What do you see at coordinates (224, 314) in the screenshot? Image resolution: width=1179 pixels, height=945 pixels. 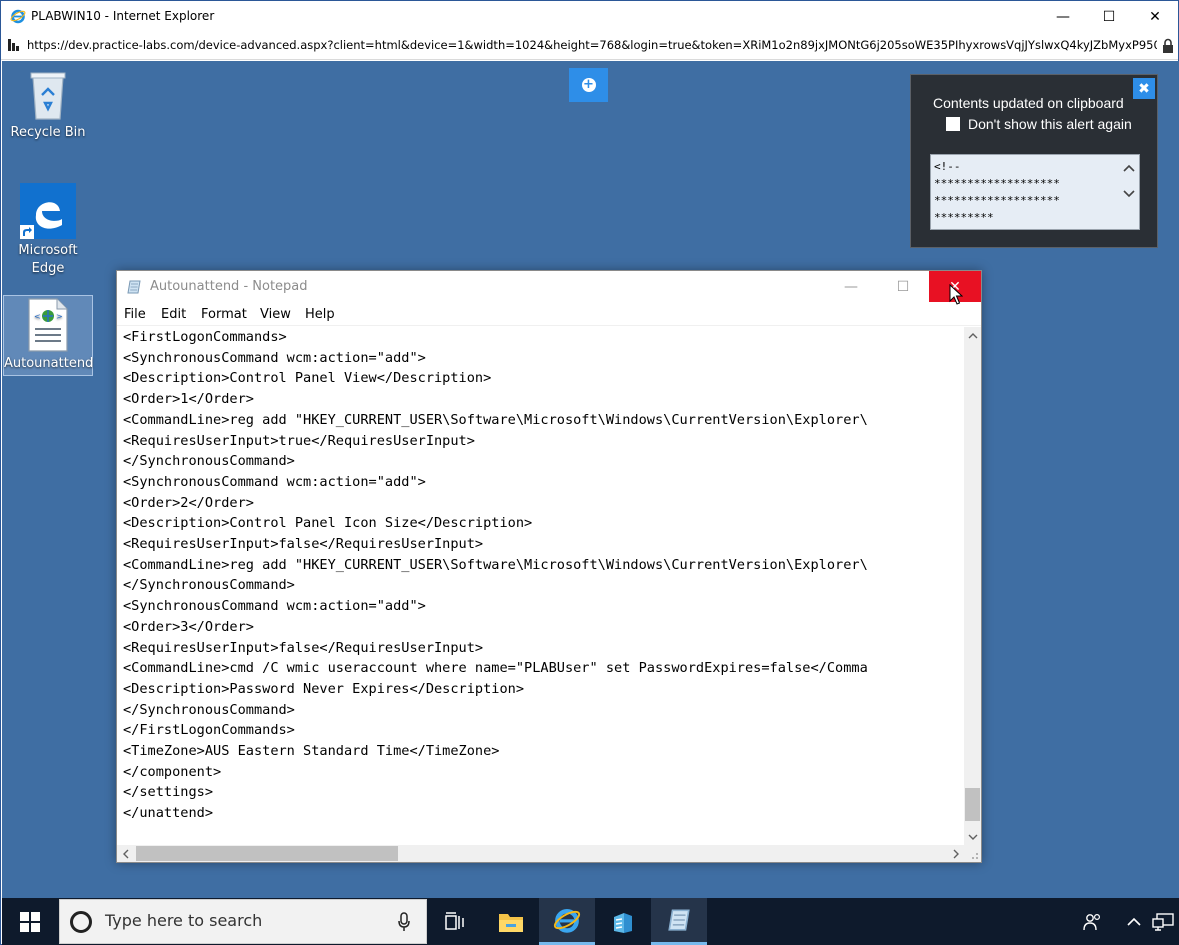 I see `menu-format: Format` at bounding box center [224, 314].